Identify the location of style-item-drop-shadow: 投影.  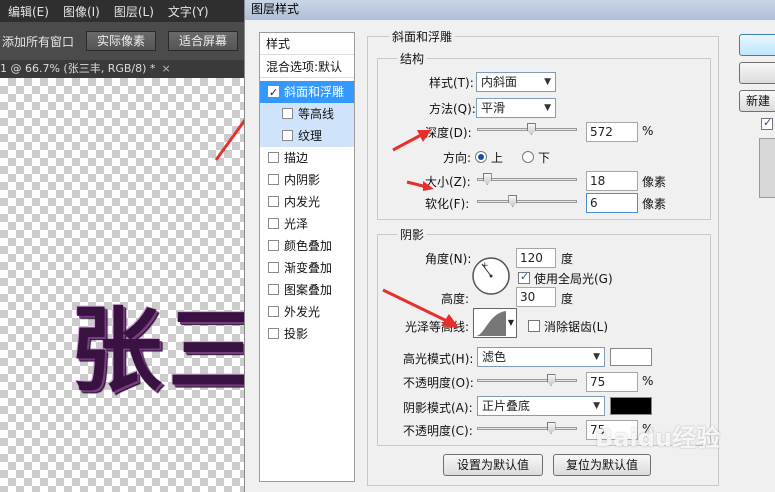
(307, 334).